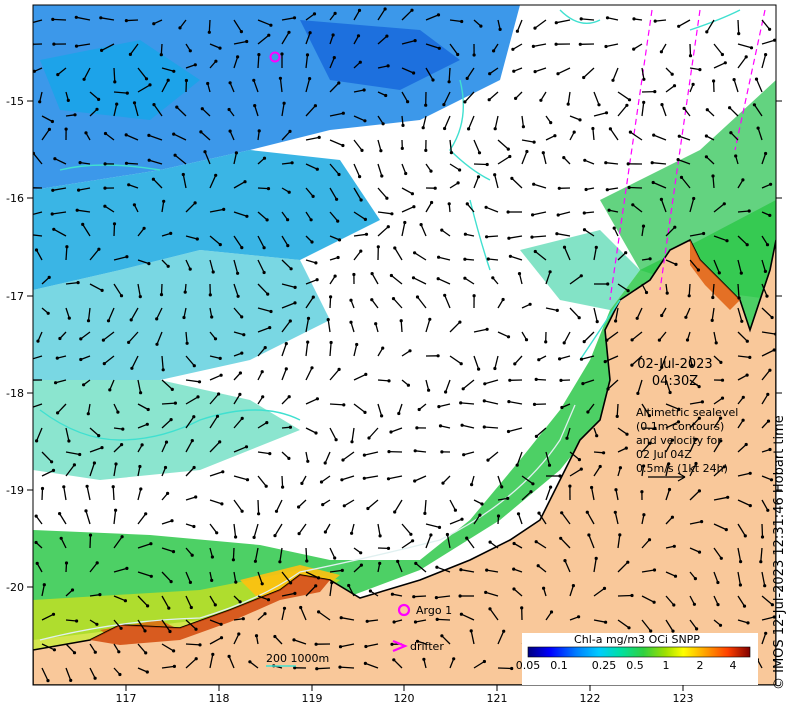 The width and height of the screenshot is (800, 710). I want to click on colorbar-tick-label: 1, so click(666, 665).